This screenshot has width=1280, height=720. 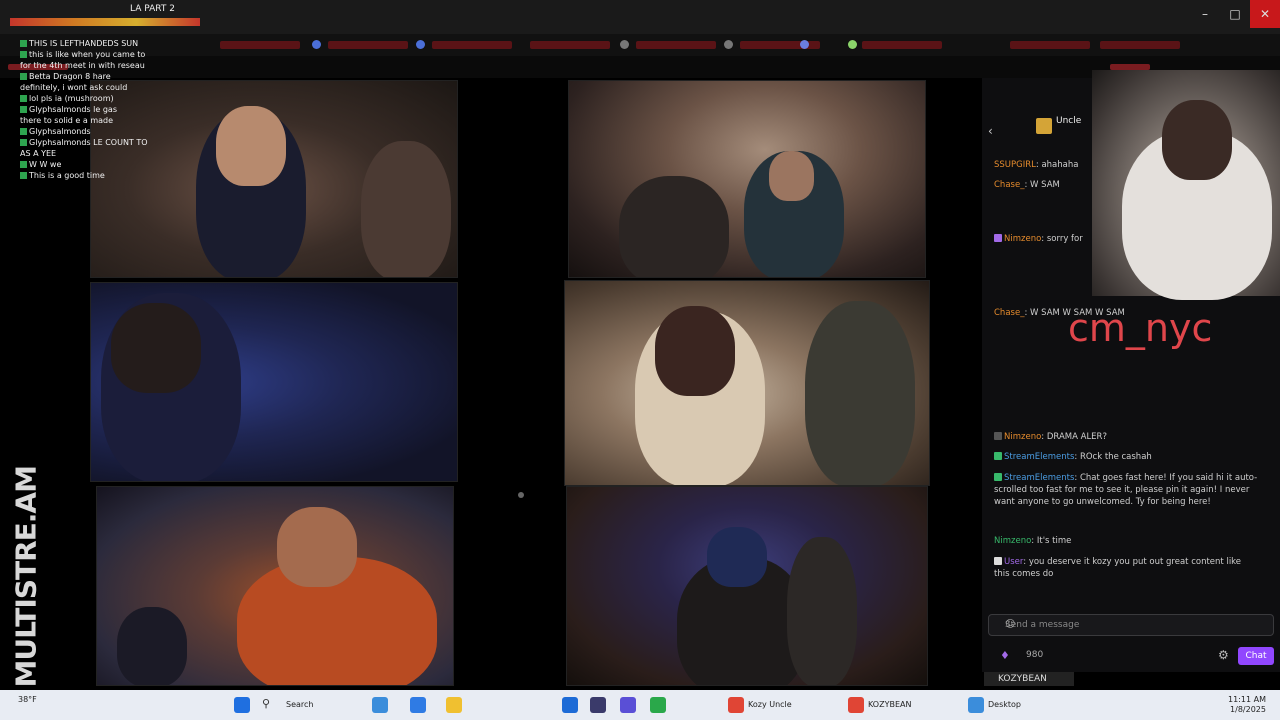 I want to click on chat-input: Send a message ☺, so click(x=1131, y=625).